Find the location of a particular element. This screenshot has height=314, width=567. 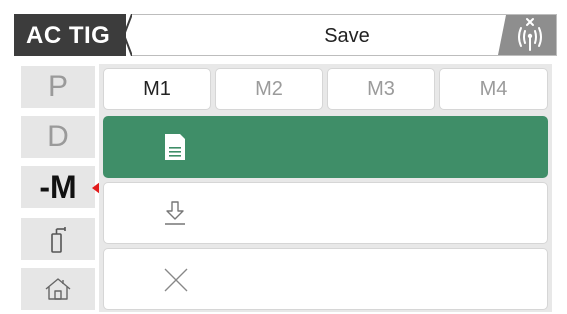

wireless-signal-off-icon is located at coordinates (527, 35).